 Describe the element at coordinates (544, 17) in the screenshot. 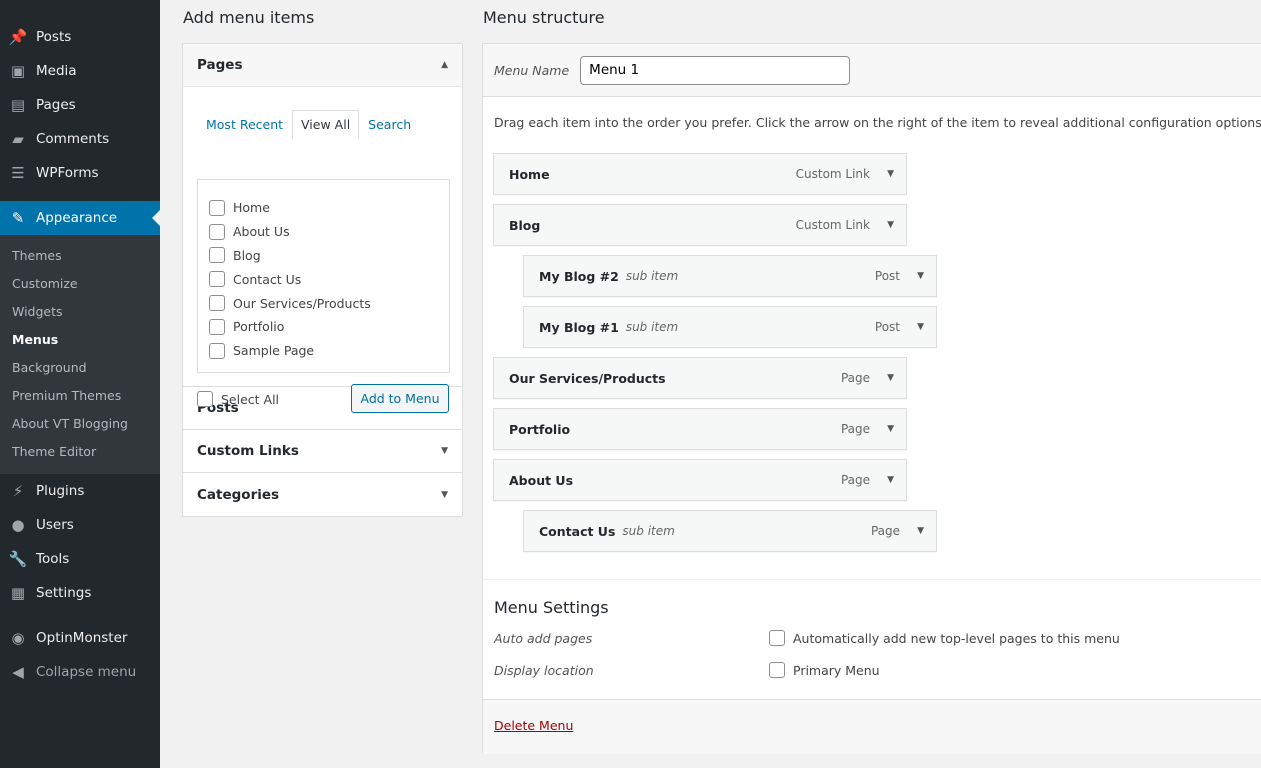

I see `menu-structure-heading: Menu structure` at that location.